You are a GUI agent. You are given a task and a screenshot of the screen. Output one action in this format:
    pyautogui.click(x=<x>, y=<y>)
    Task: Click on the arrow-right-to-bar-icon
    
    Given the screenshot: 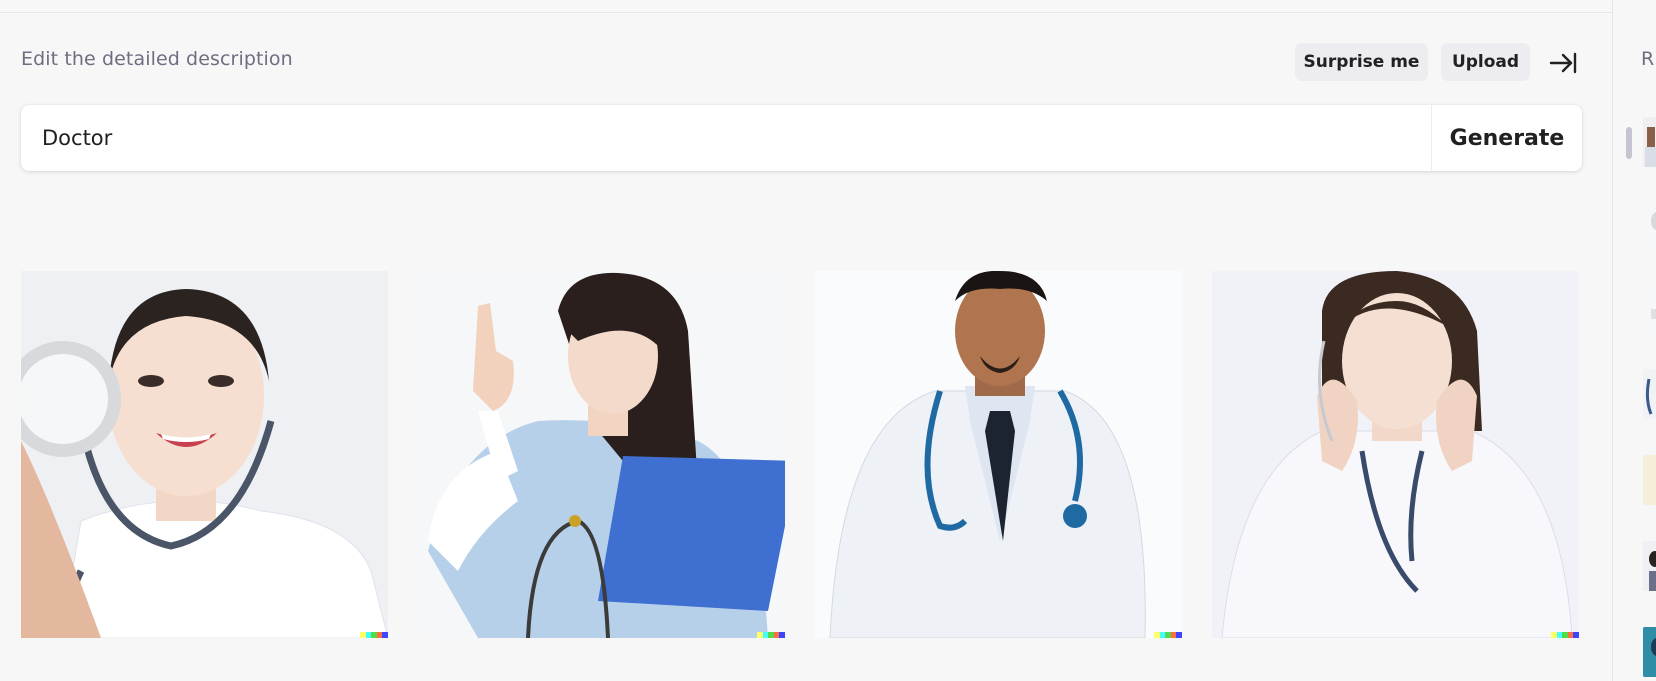 What is the action you would take?
    pyautogui.click(x=1563, y=63)
    